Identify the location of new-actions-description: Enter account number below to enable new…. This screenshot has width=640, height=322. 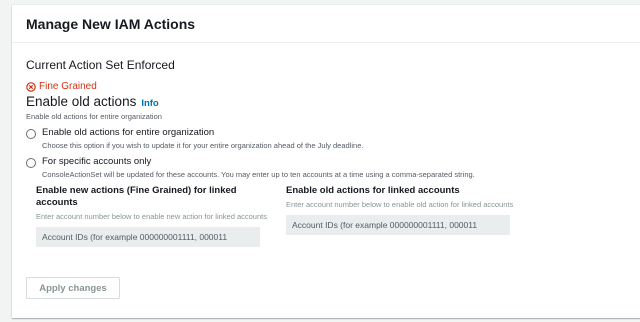
(151, 216).